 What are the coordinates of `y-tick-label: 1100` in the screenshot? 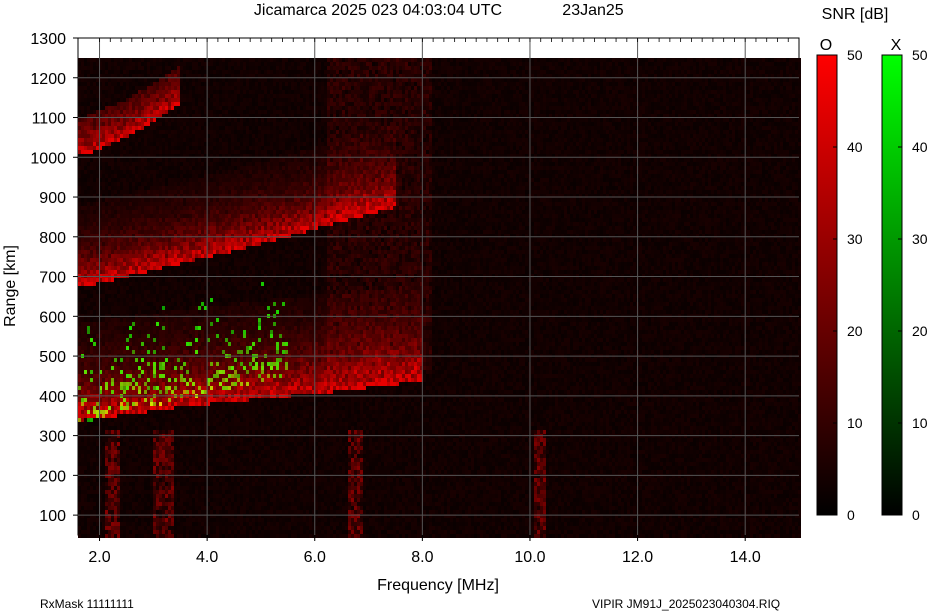 It's located at (49, 119).